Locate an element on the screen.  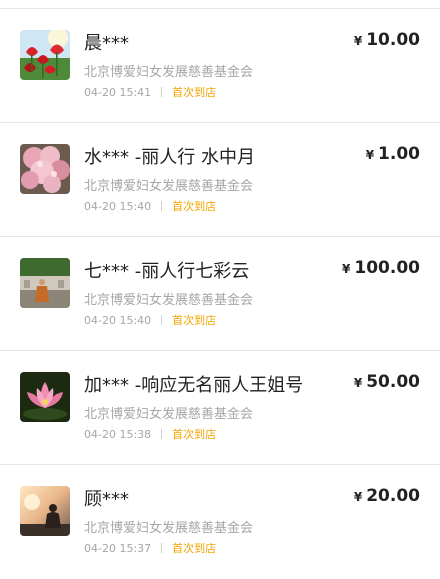
donation-meta: 04-20 15:41 首次到店 is located at coordinates (150, 92).